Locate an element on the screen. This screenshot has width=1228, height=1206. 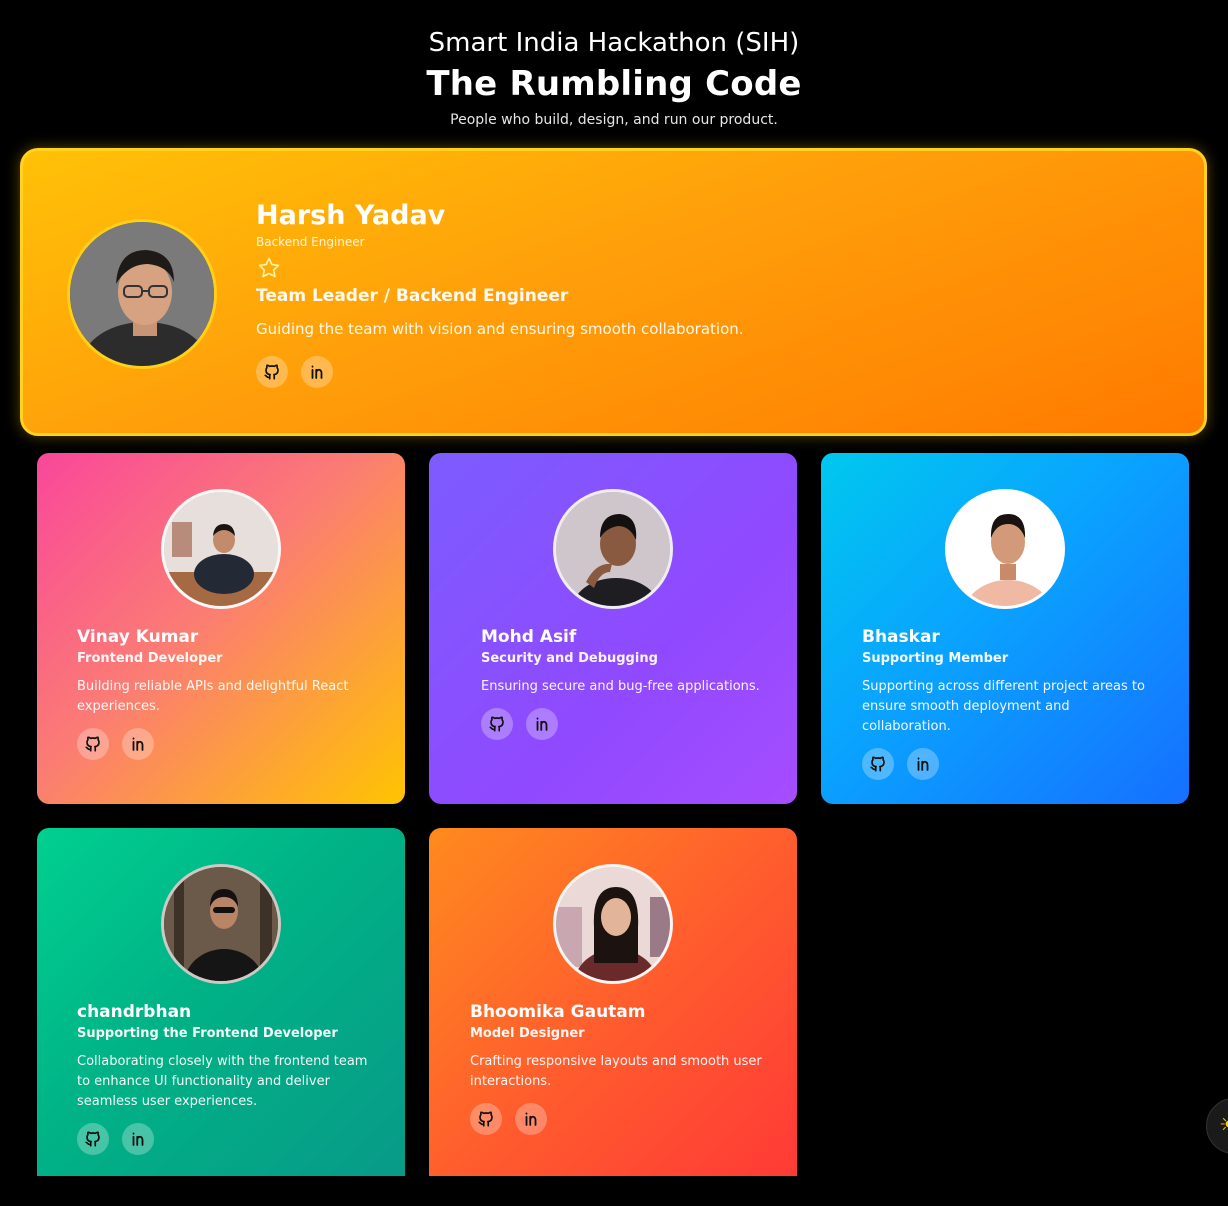
team-title: The Rumbling Code is located at coordinates (614, 84).